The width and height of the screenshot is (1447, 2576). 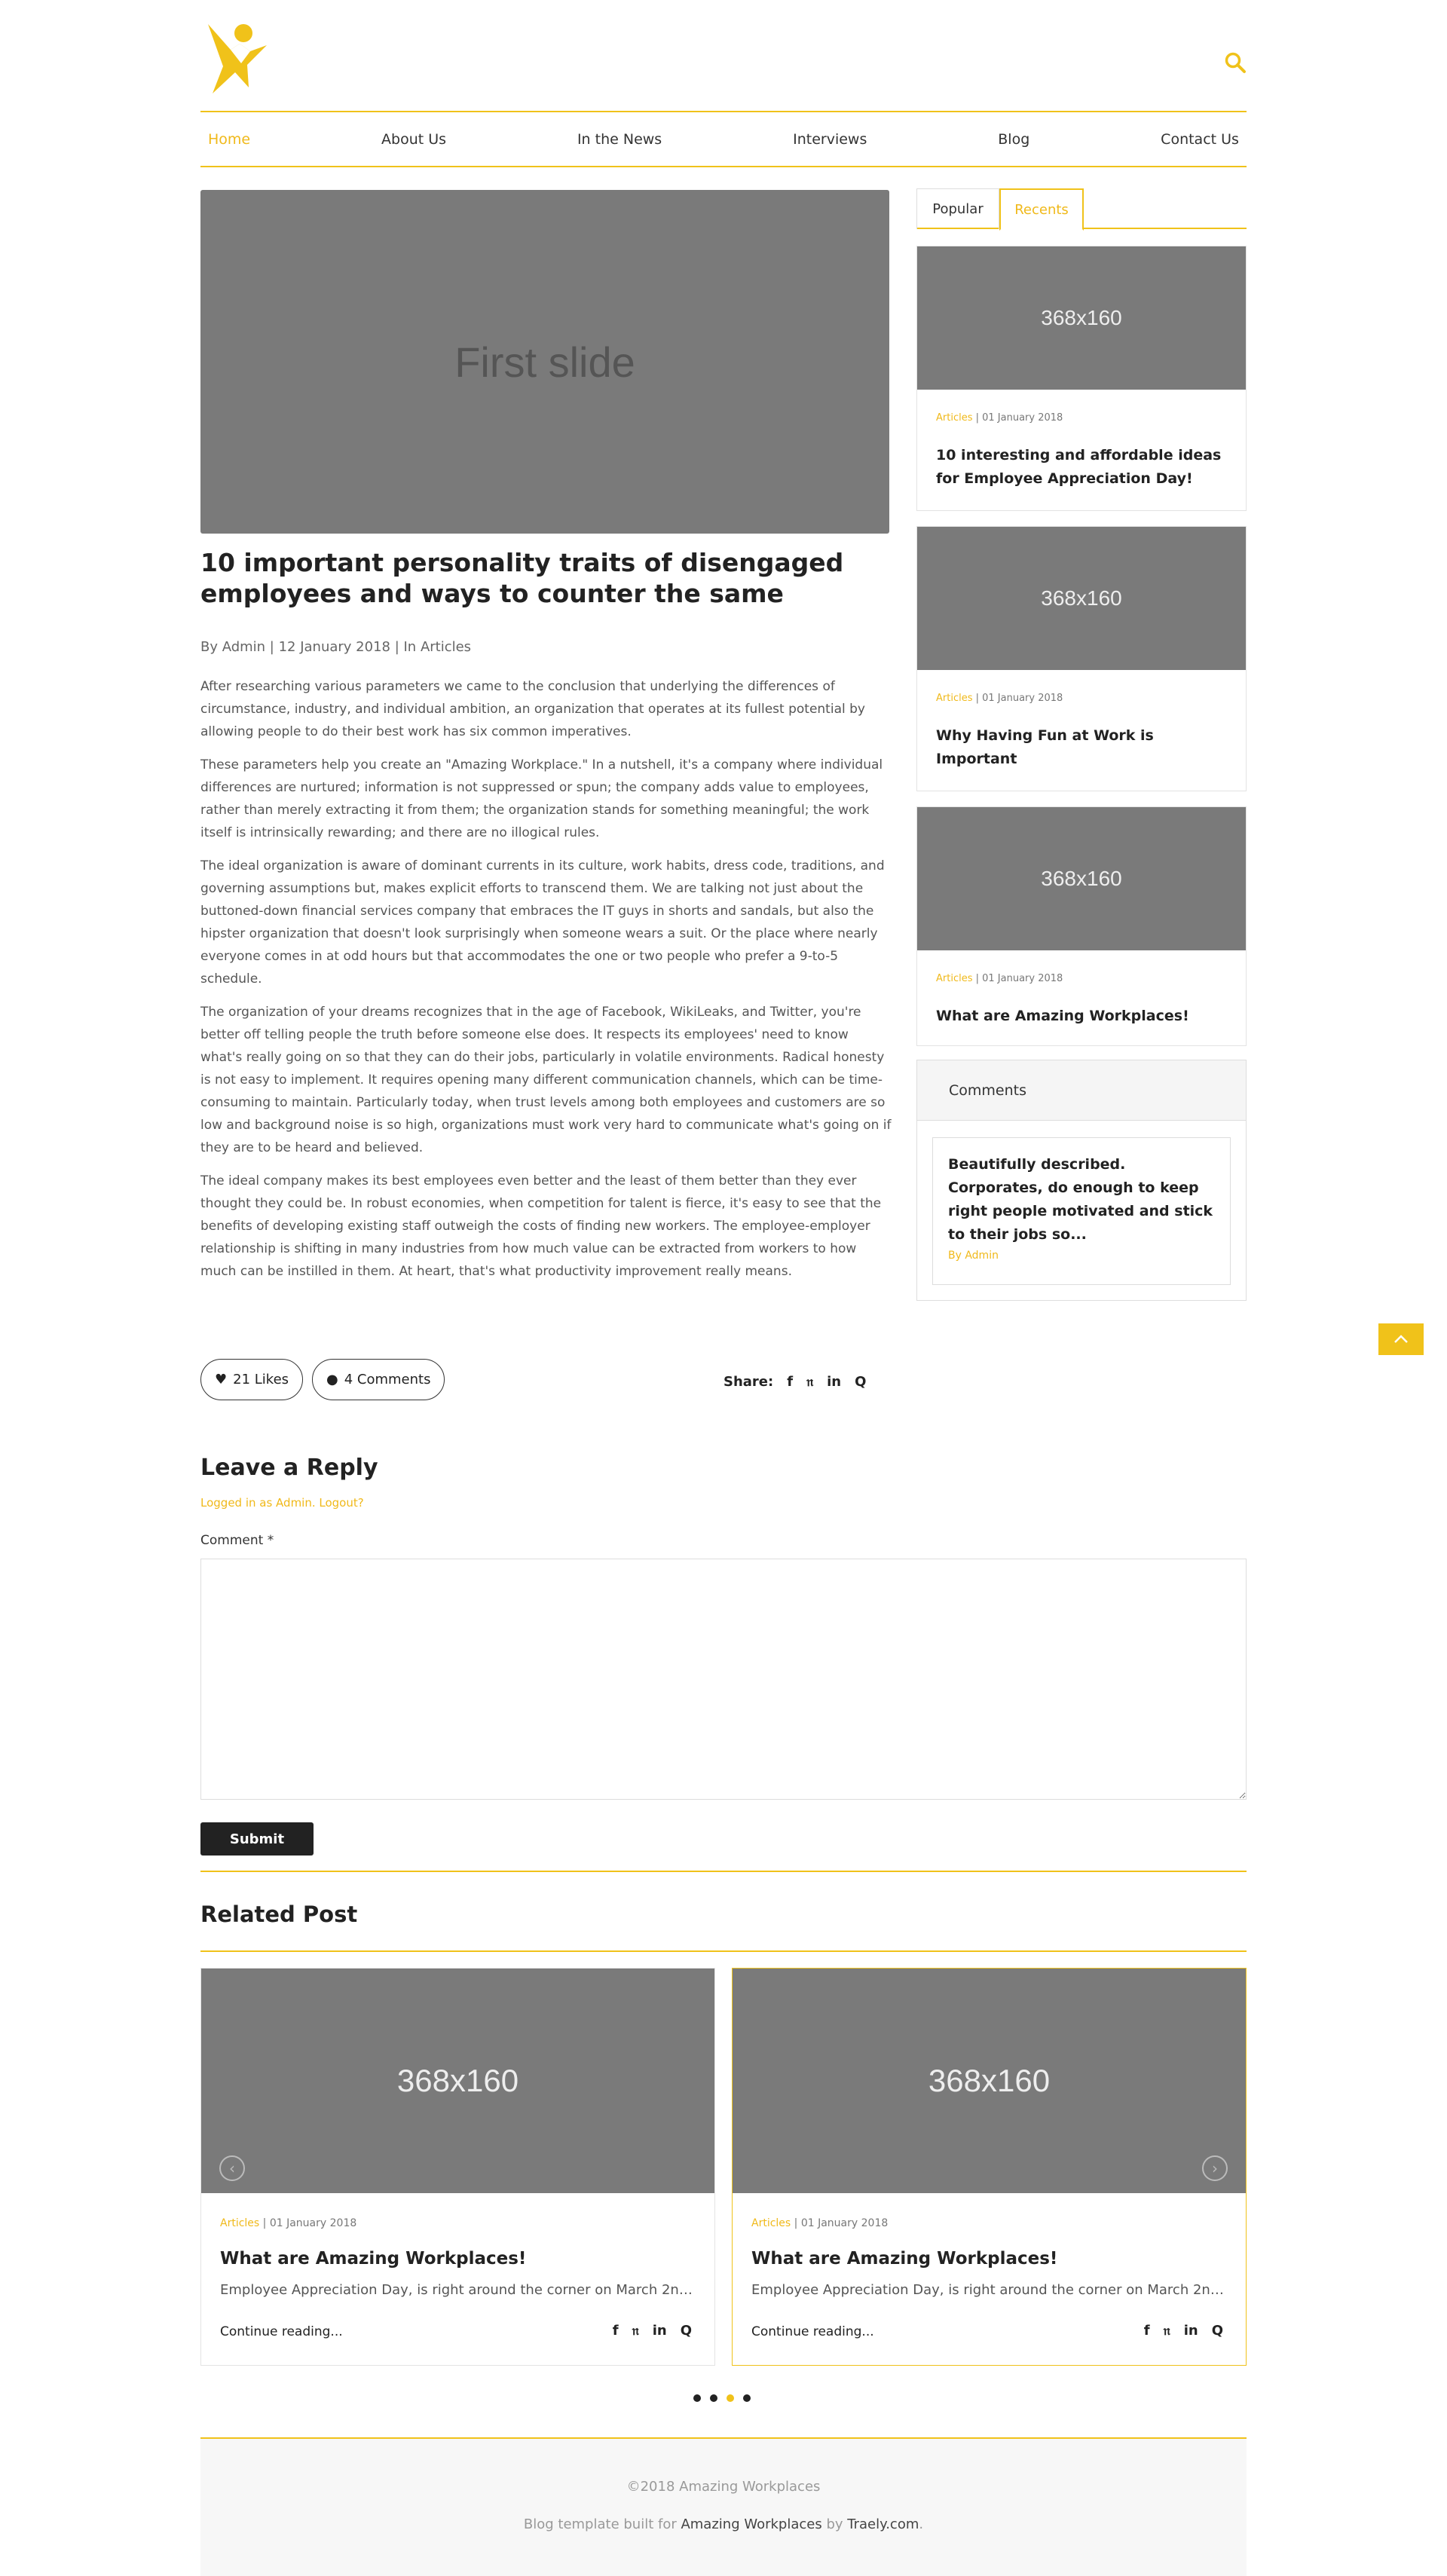 I want to click on footer-brand-link: Amazing Workplaces, so click(x=751, y=2524).